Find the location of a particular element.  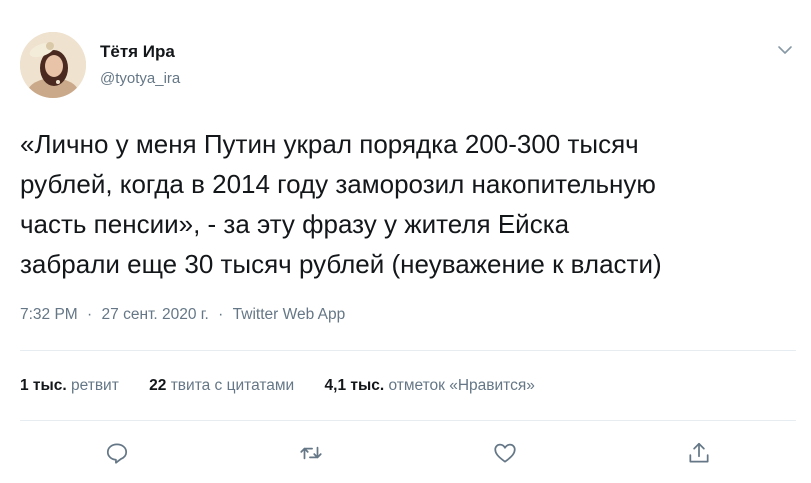

retweet-icon is located at coordinates (311, 453).